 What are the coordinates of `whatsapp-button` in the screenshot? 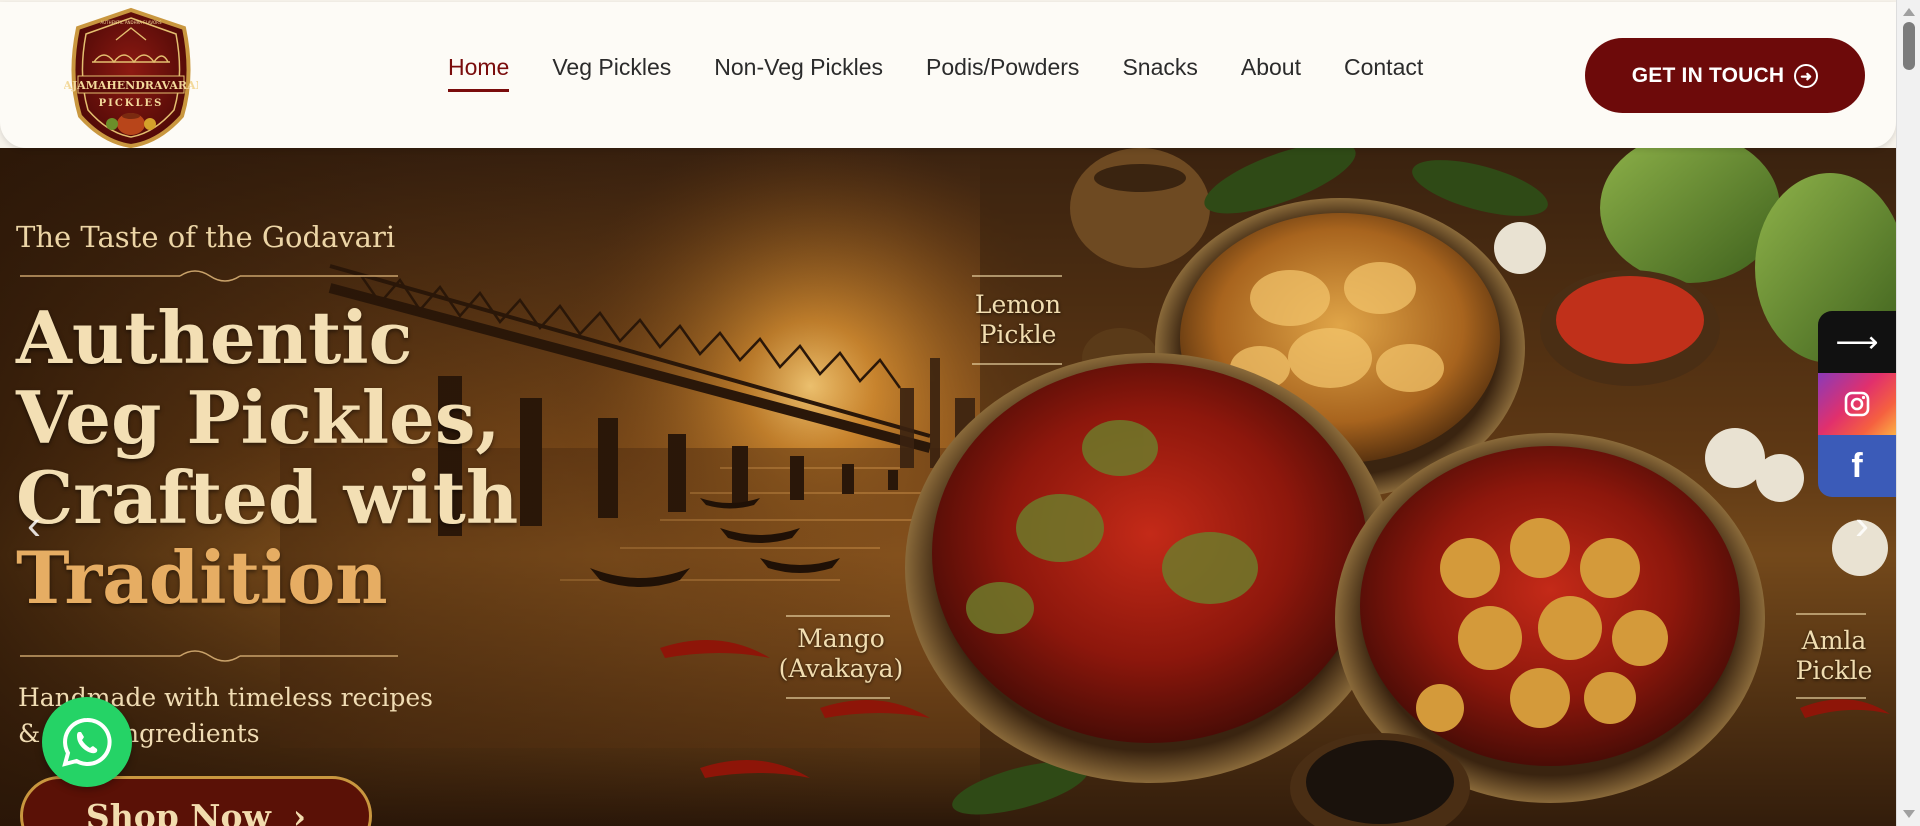 It's located at (87, 742).